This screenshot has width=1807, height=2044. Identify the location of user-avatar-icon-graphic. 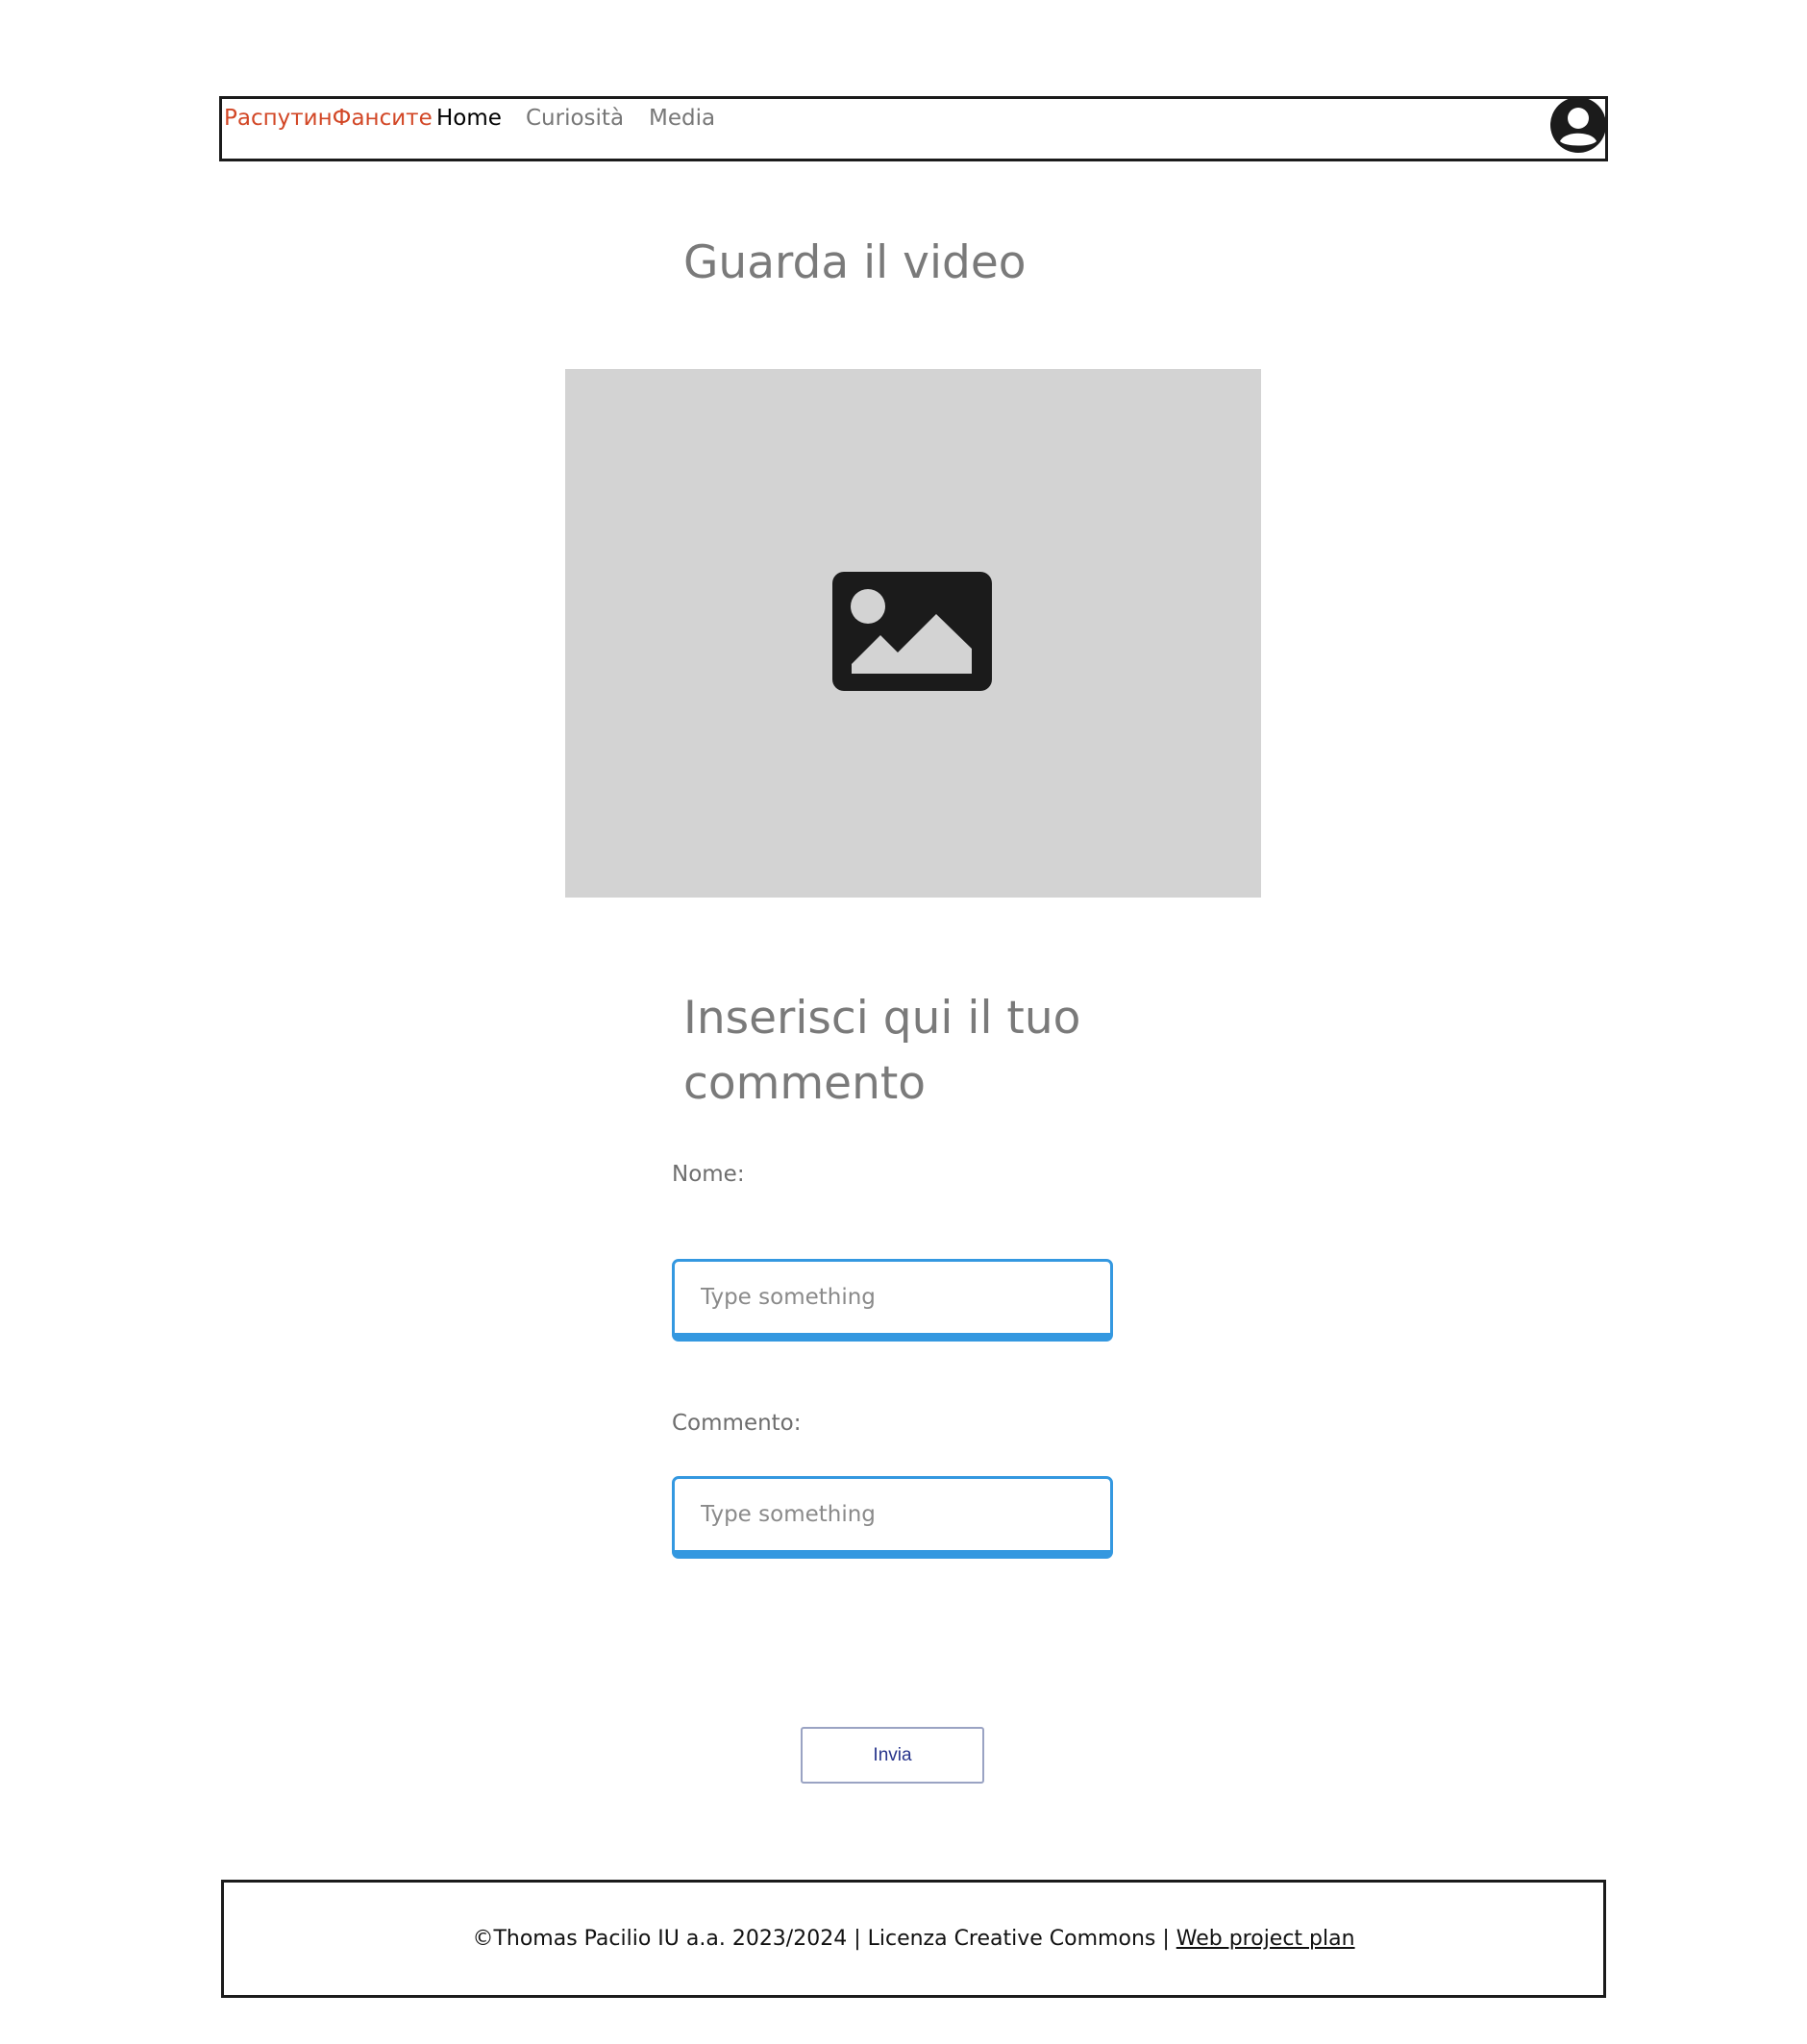
(1578, 125).